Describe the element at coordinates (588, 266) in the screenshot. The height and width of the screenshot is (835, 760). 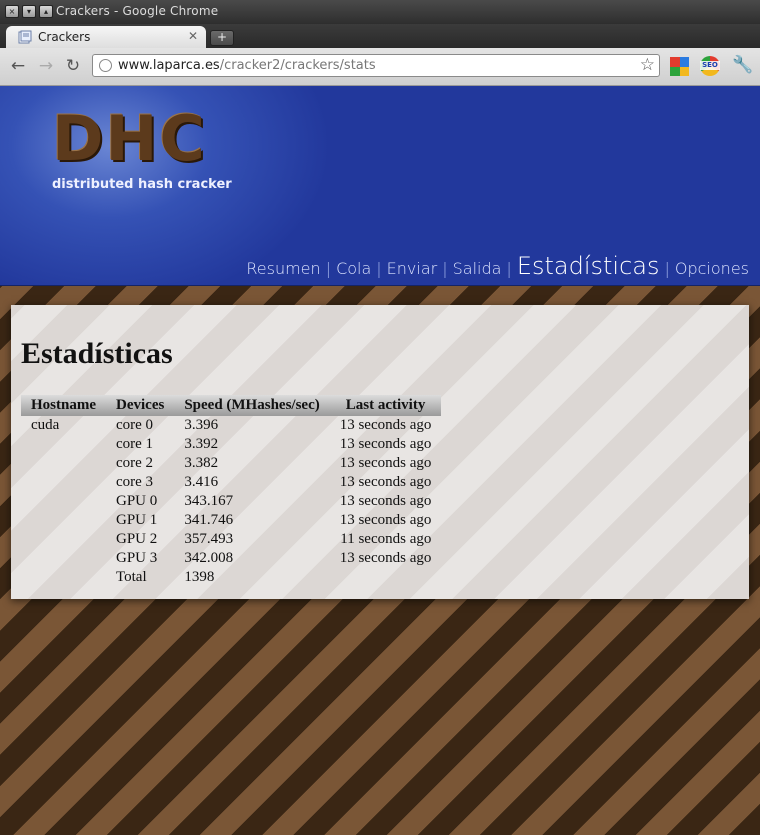
I see `nav-item-estadisticas: Estadísticas` at that location.